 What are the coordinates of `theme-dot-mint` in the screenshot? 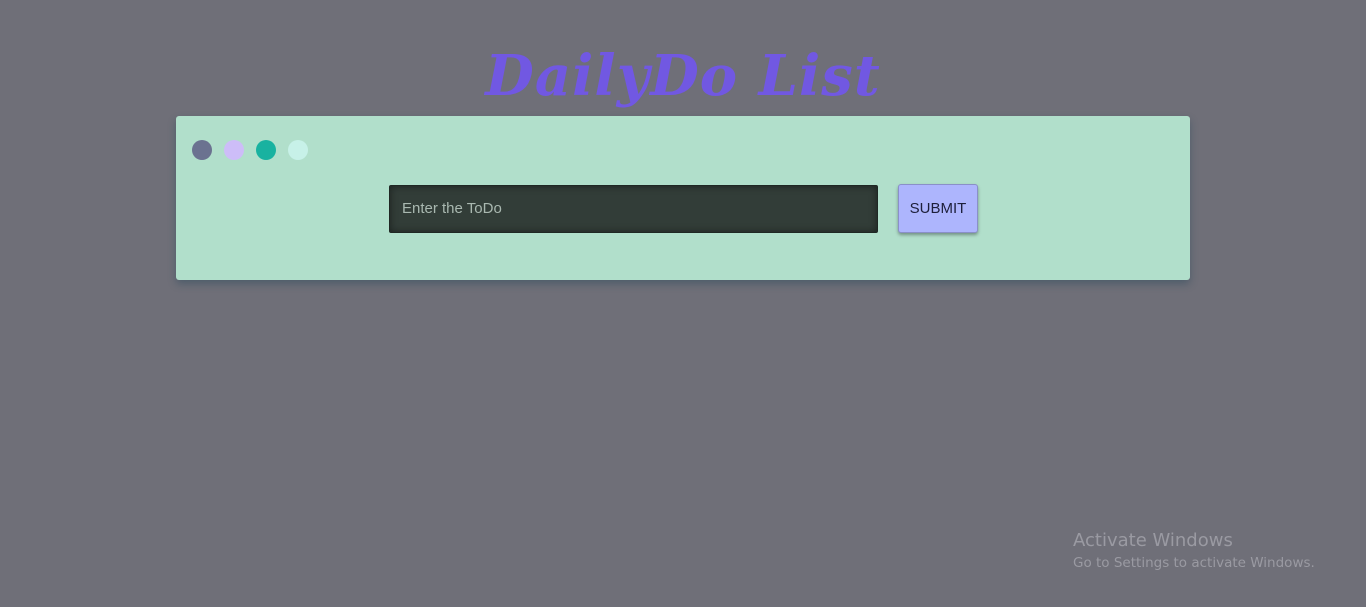 It's located at (298, 150).